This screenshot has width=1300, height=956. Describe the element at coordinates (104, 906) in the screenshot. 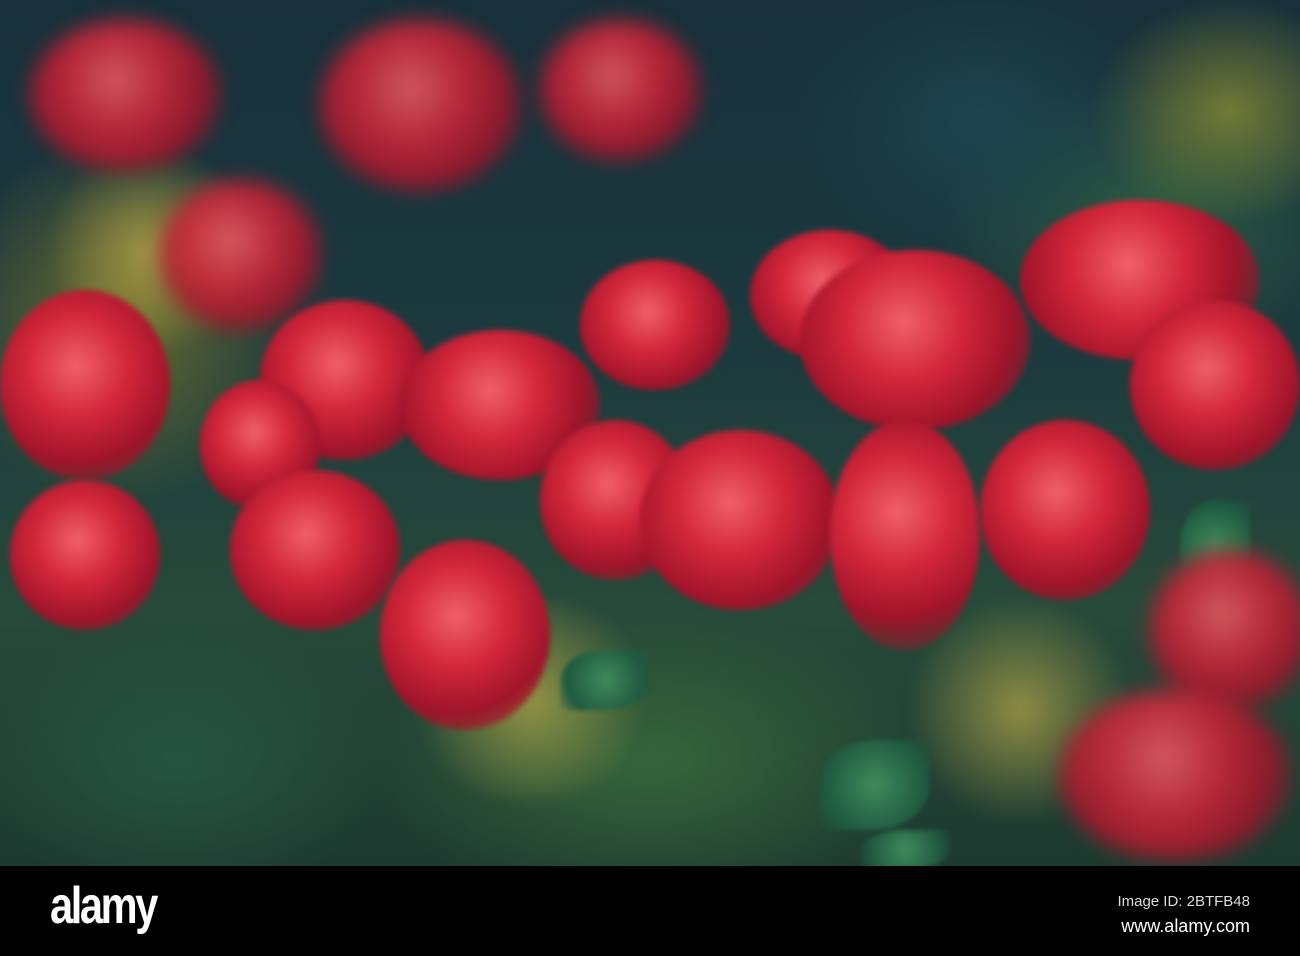

I see `alamy-logo: alamy` at that location.